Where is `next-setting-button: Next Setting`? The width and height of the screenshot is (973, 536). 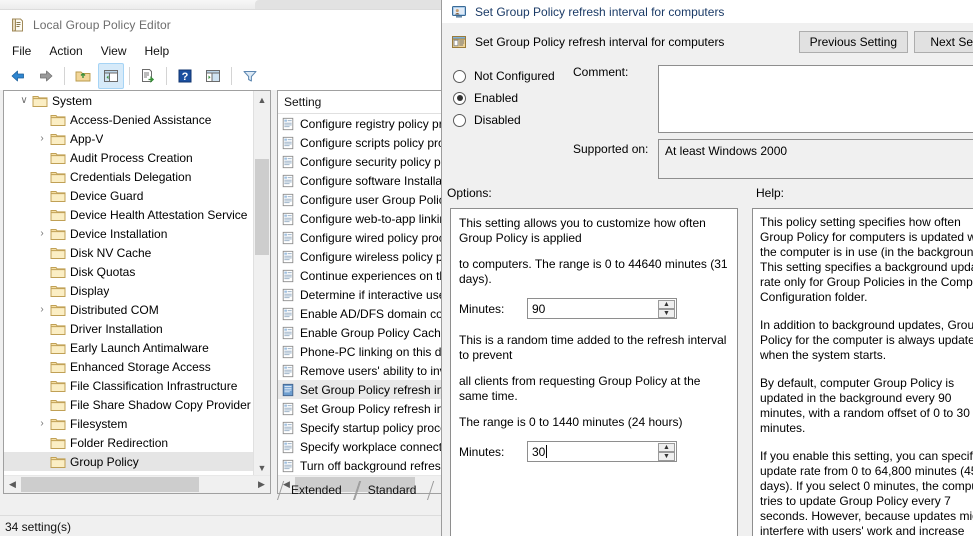 next-setting-button: Next Setting is located at coordinates (943, 42).